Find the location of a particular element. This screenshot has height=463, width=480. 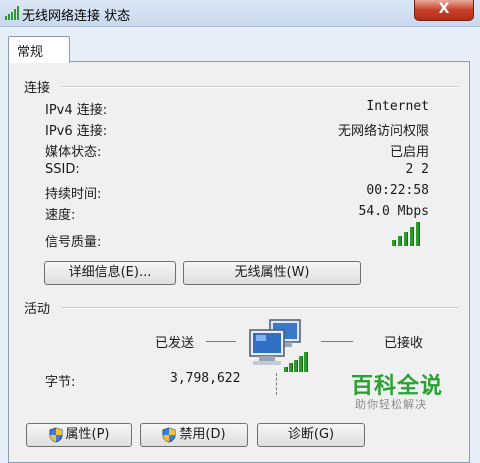

signal-quality-label: 信号质量: is located at coordinates (73, 242).